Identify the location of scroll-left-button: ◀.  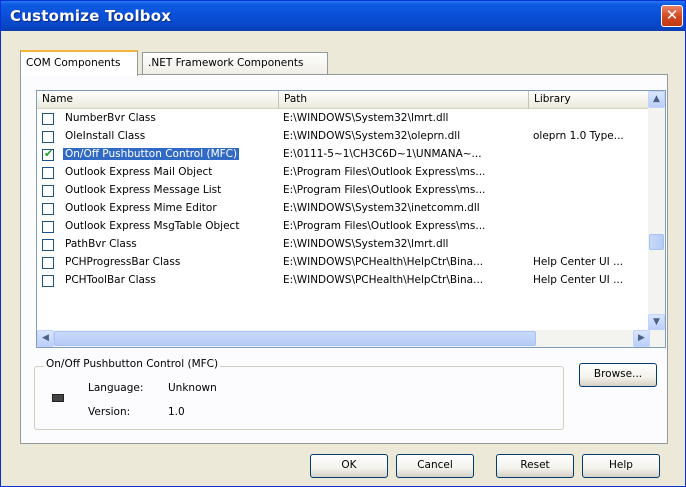
(45, 338).